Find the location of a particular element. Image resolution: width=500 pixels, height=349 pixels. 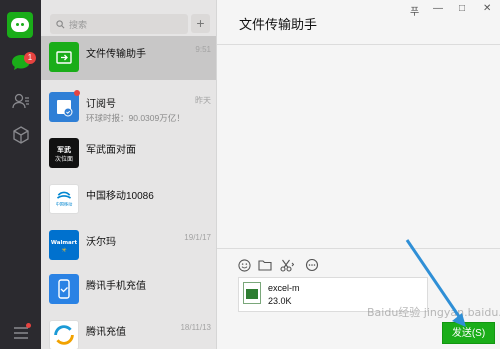

conversation-time: 18/11/13 is located at coordinates (195, 327).